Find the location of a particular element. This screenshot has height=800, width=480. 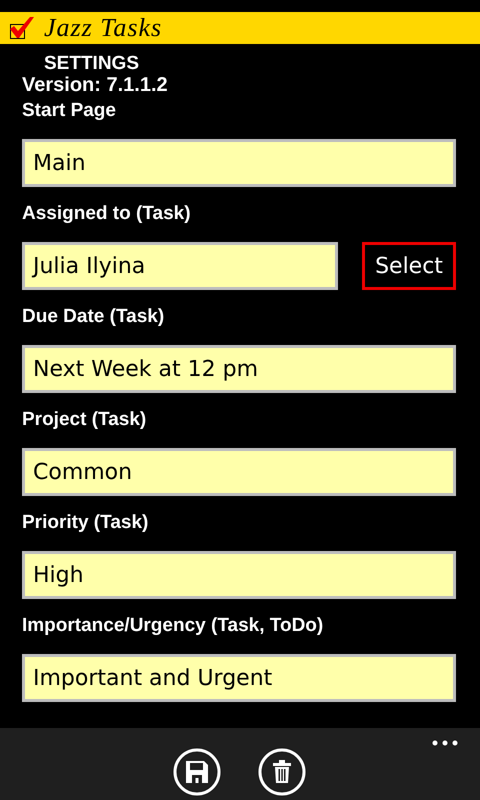

save-button is located at coordinates (197, 772).